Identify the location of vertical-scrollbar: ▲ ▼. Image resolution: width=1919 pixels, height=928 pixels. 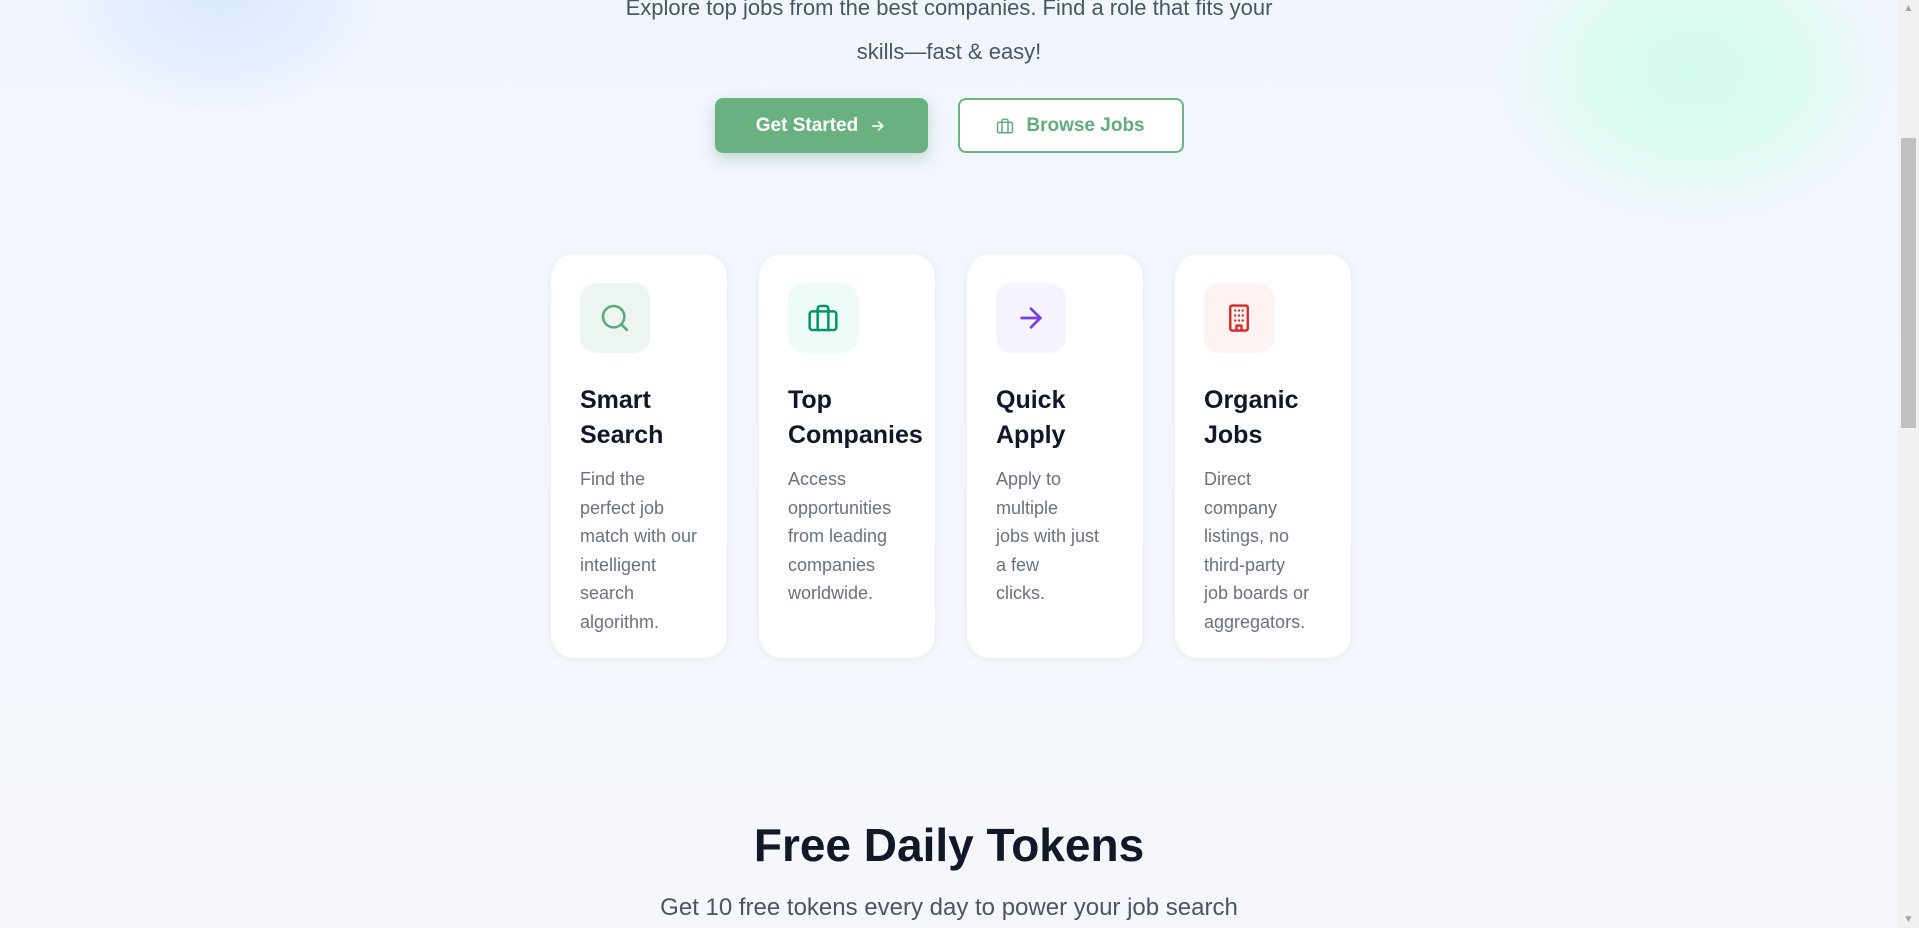
(1908, 464).